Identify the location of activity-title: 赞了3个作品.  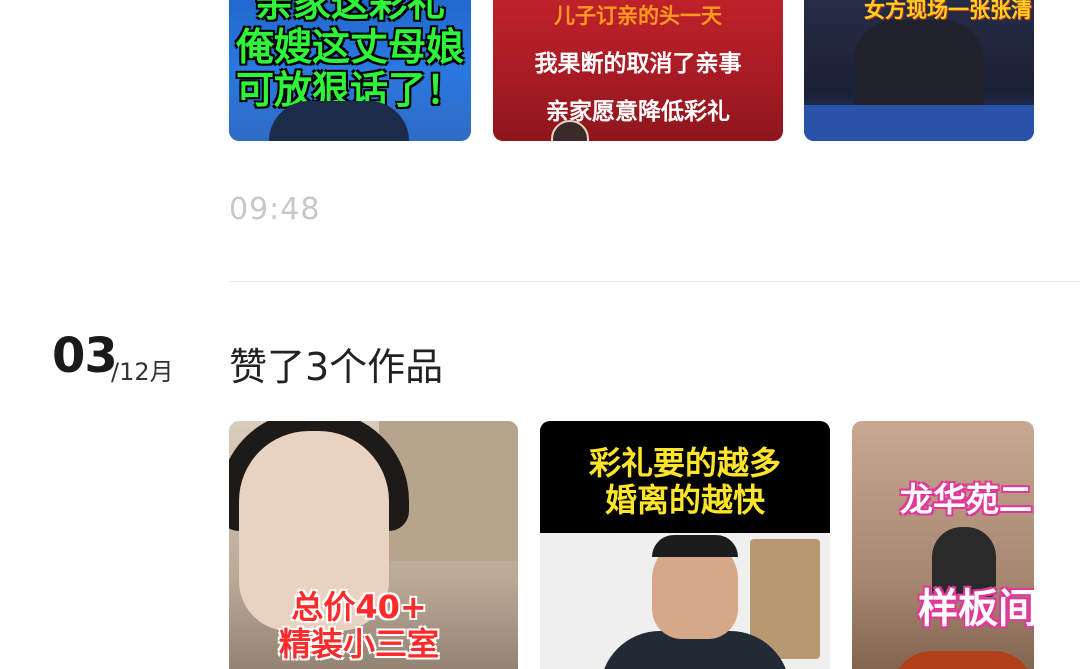
(336, 367).